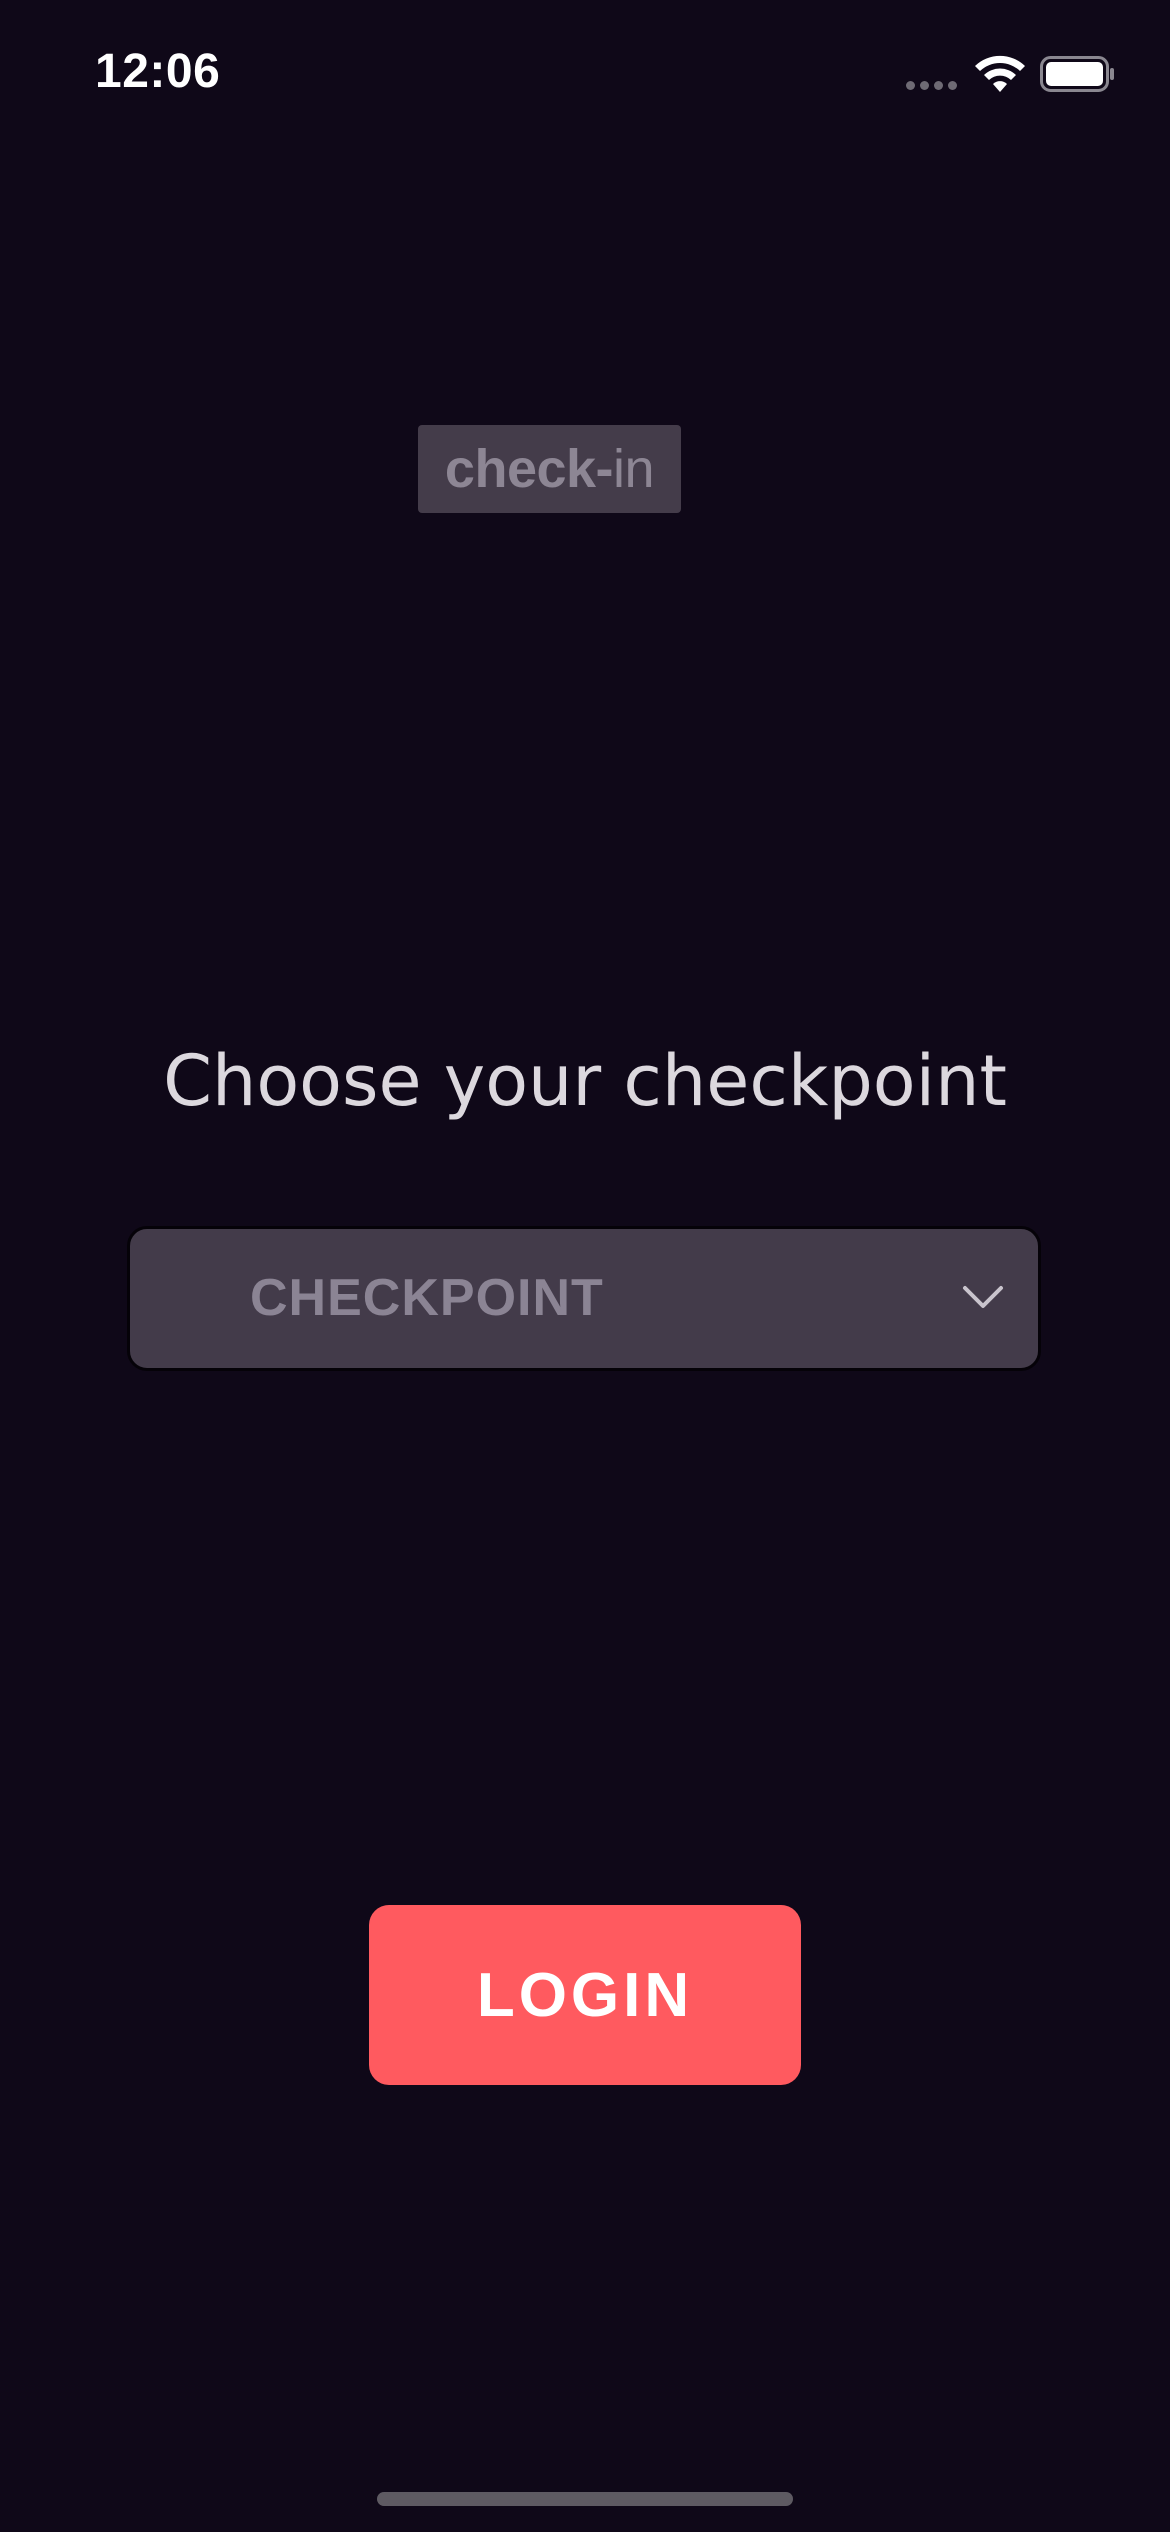 The width and height of the screenshot is (1170, 2532). I want to click on check-in-logo: check-in, so click(549, 469).